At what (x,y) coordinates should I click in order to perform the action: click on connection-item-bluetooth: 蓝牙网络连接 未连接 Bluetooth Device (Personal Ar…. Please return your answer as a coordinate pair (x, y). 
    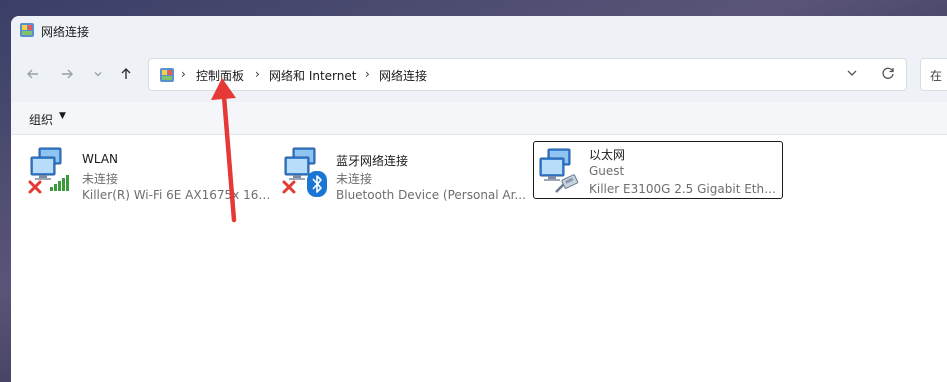
    Looking at the image, I should click on (406, 173).